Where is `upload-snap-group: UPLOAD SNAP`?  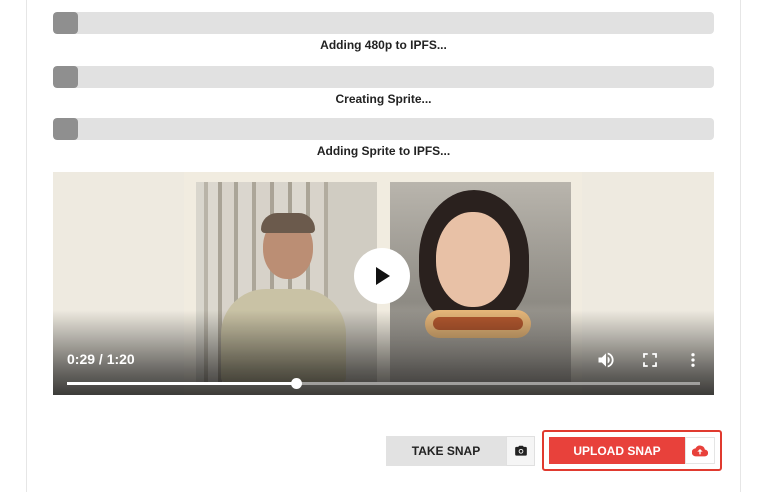
upload-snap-group: UPLOAD SNAP is located at coordinates (632, 450).